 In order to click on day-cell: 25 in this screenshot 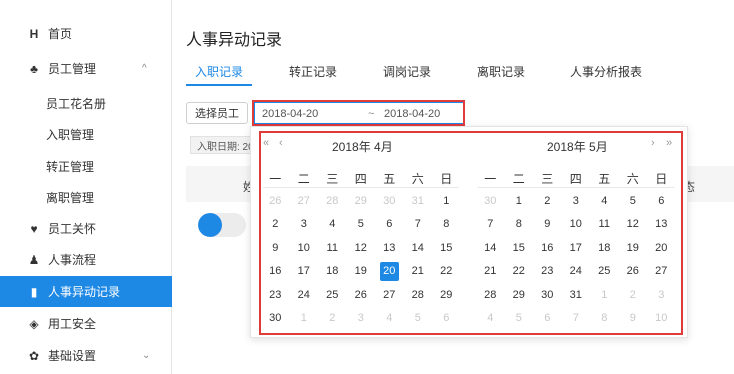, I will do `click(332, 295)`.